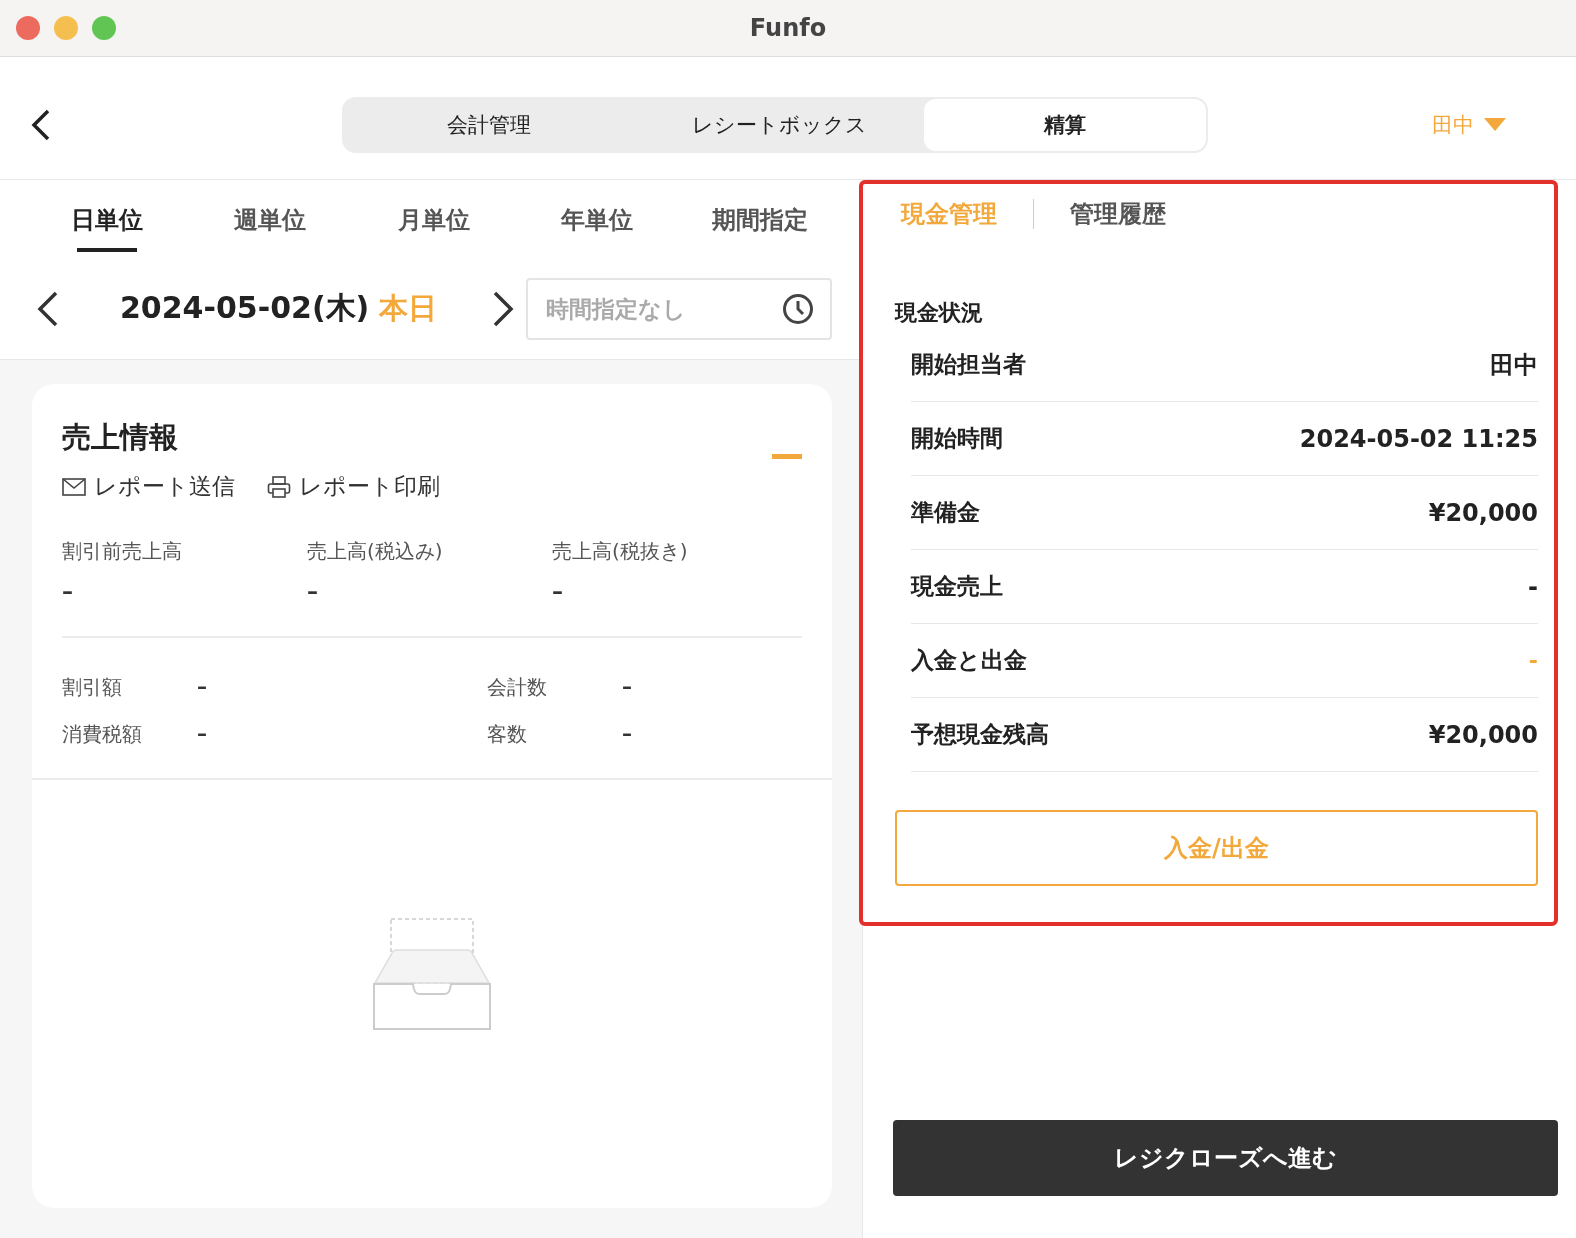  Describe the element at coordinates (122, 551) in the screenshot. I see `metric-label: 割引前売上高` at that location.